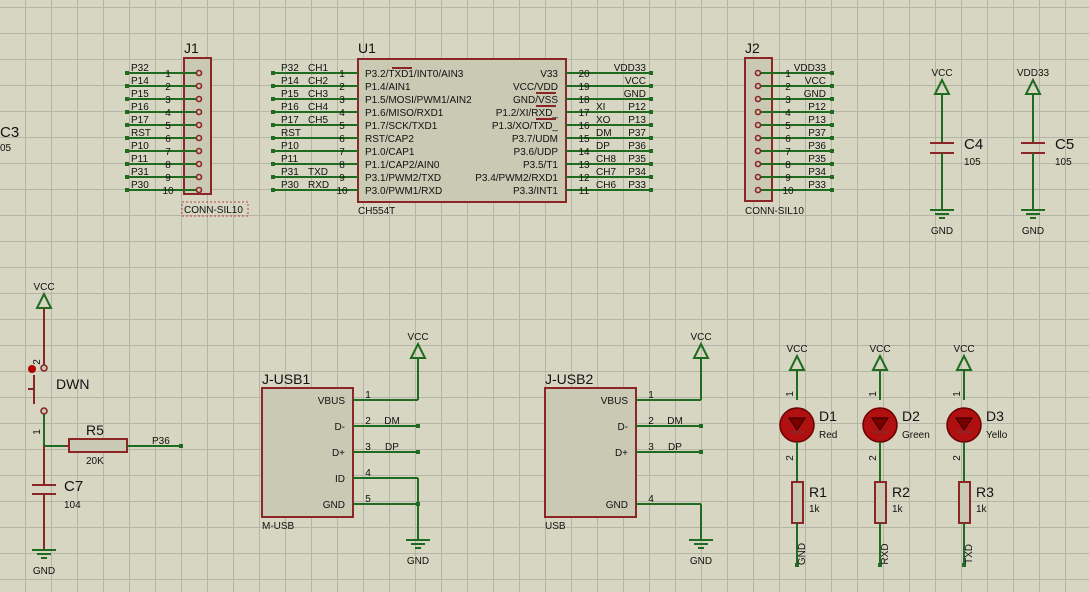 The height and width of the screenshot is (592, 1089). What do you see at coordinates (973, 144) in the screenshot?
I see `cap-ref: C4` at bounding box center [973, 144].